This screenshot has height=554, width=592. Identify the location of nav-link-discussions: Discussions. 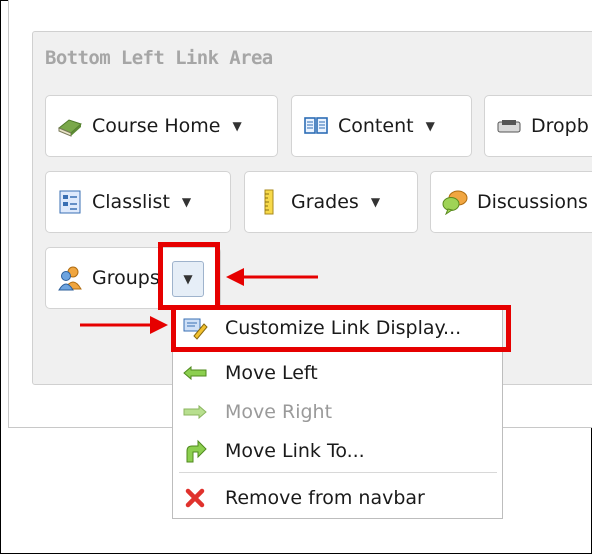
(511, 202).